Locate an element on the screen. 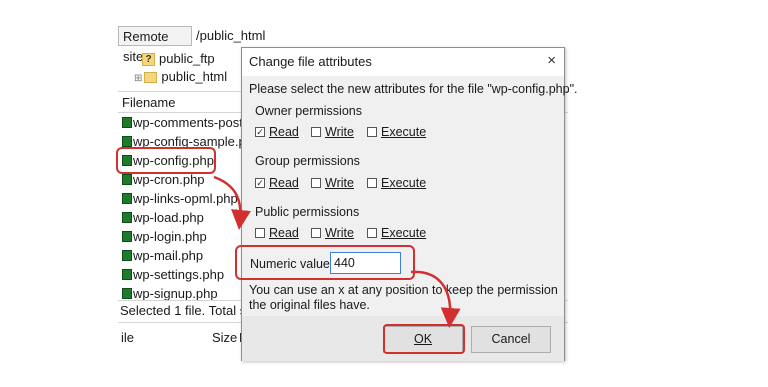  annotation-arrows is located at coordinates (337, 251).